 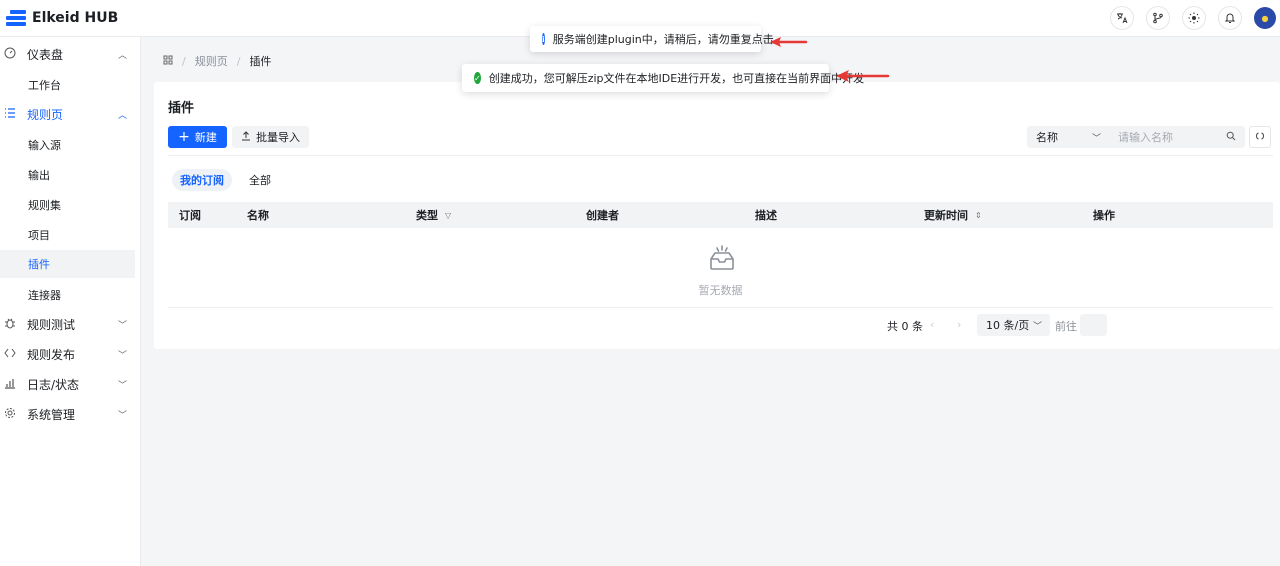 What do you see at coordinates (75, 18) in the screenshot?
I see `app-title: Elkeid HUB` at bounding box center [75, 18].